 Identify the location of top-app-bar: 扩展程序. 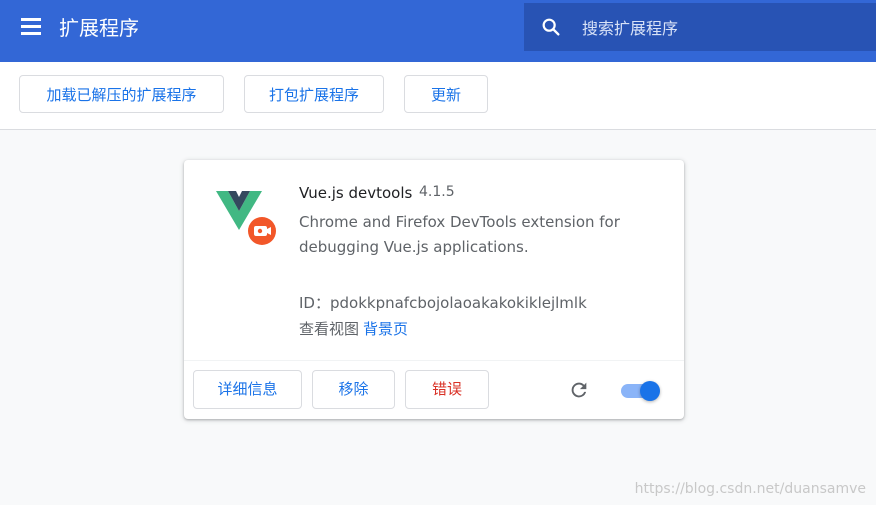
(438, 31).